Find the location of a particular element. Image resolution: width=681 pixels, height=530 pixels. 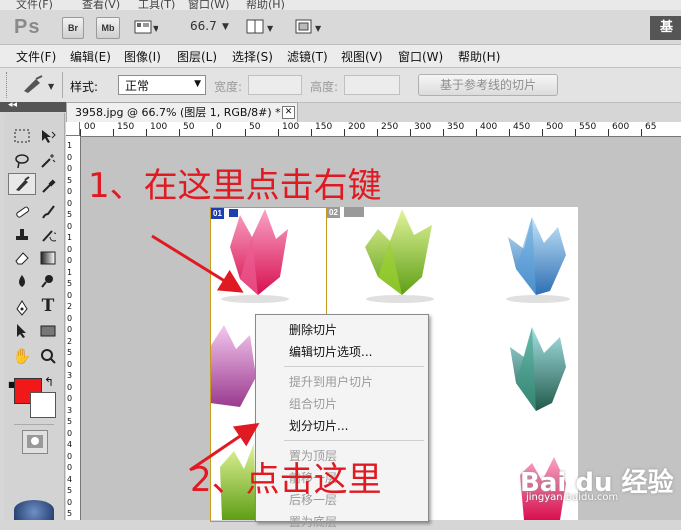

annotation-arrows is located at coordinates (205, 353).